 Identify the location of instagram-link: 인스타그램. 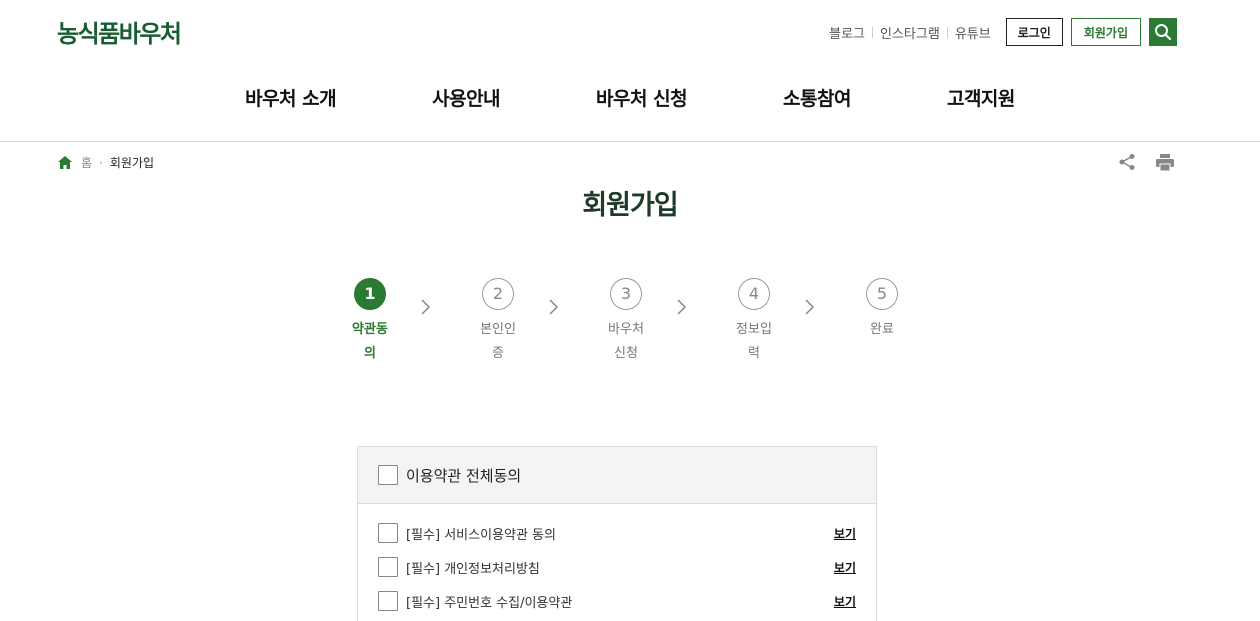
(910, 32).